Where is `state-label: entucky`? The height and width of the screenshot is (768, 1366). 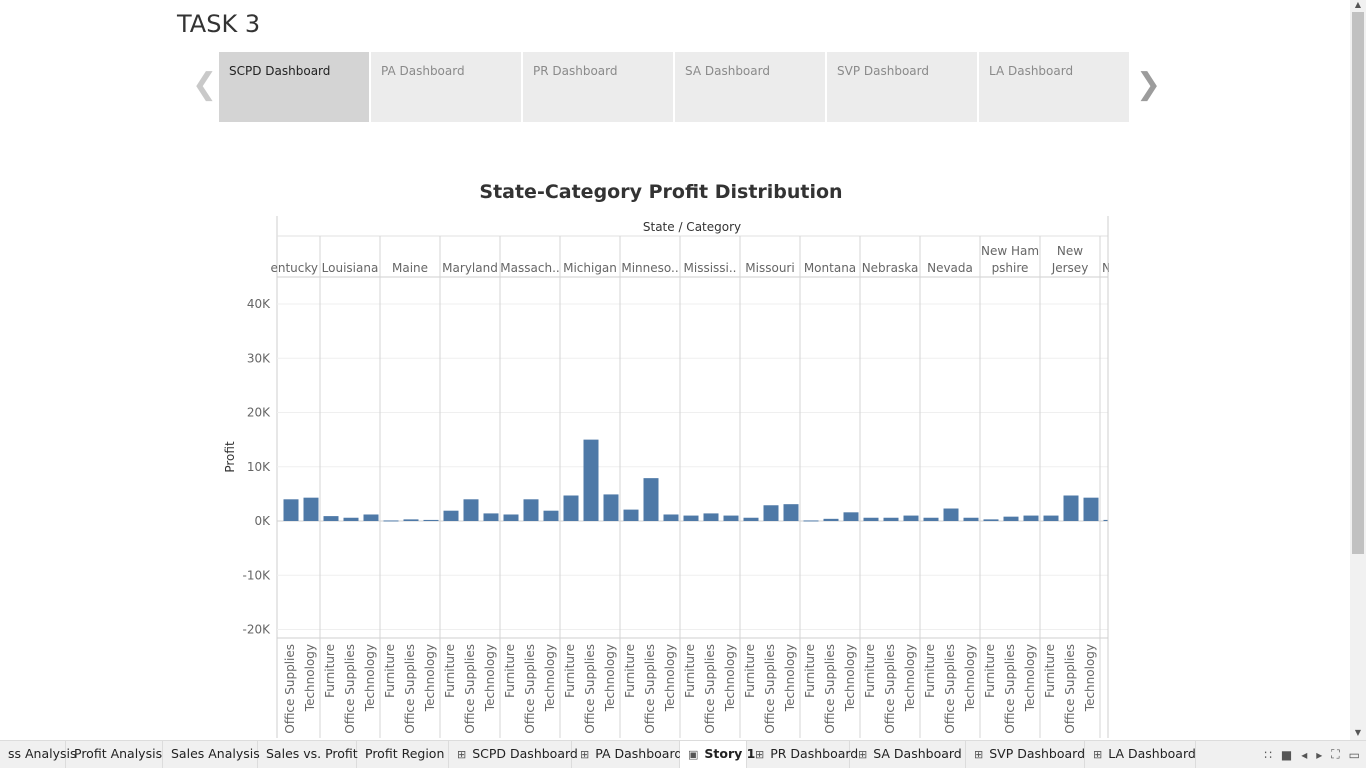 state-label: entucky is located at coordinates (294, 268).